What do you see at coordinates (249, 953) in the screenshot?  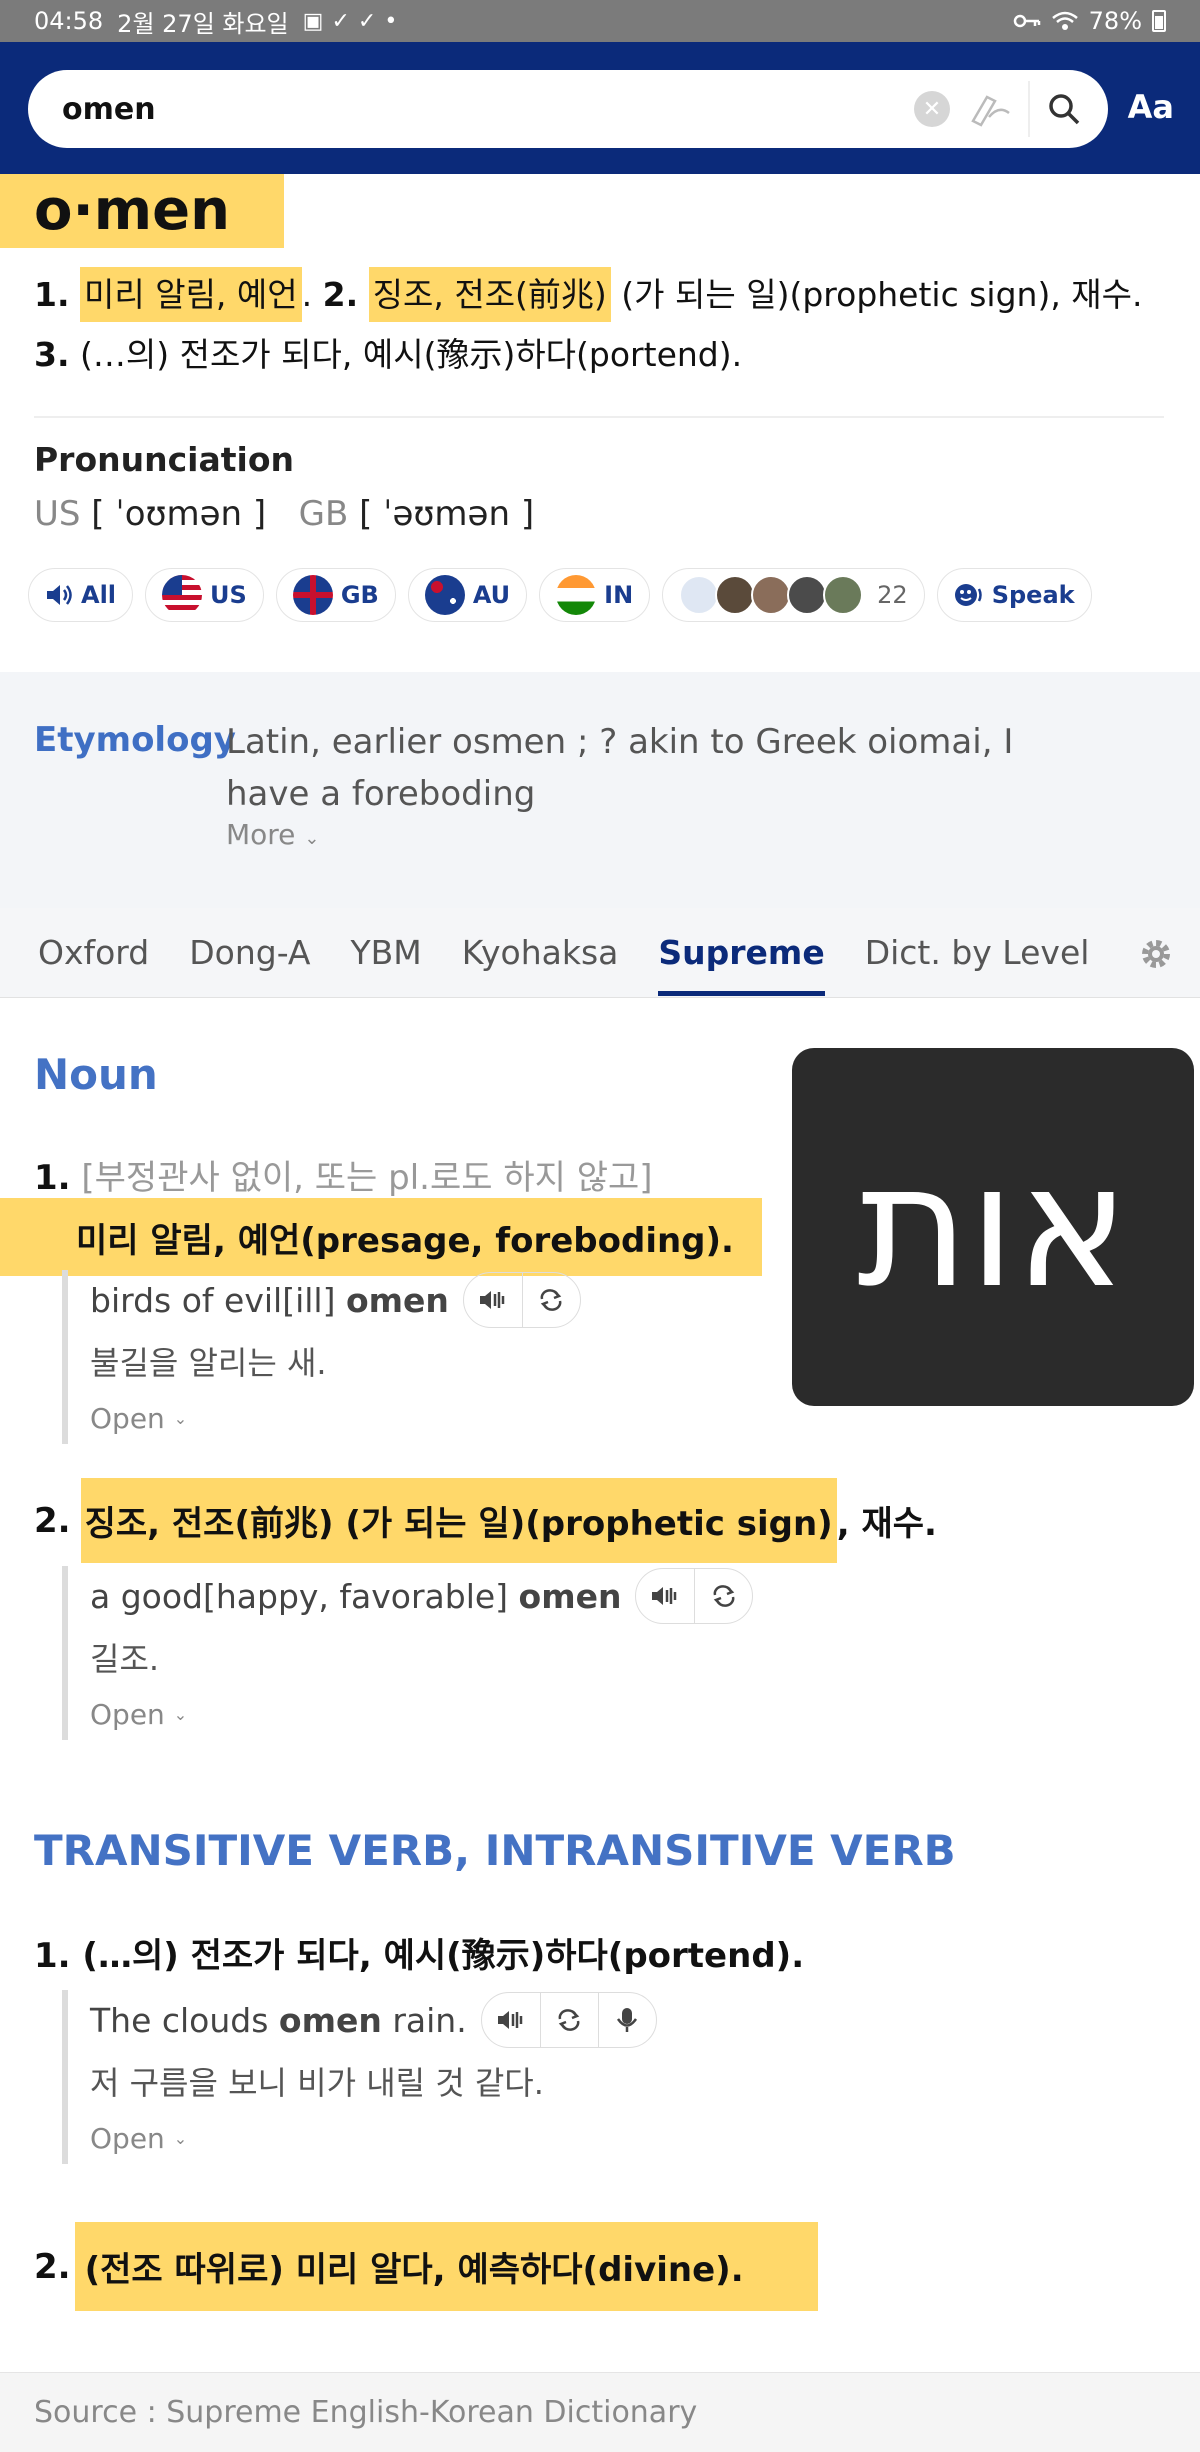 I see `tab-dong-a: Dong-A` at bounding box center [249, 953].